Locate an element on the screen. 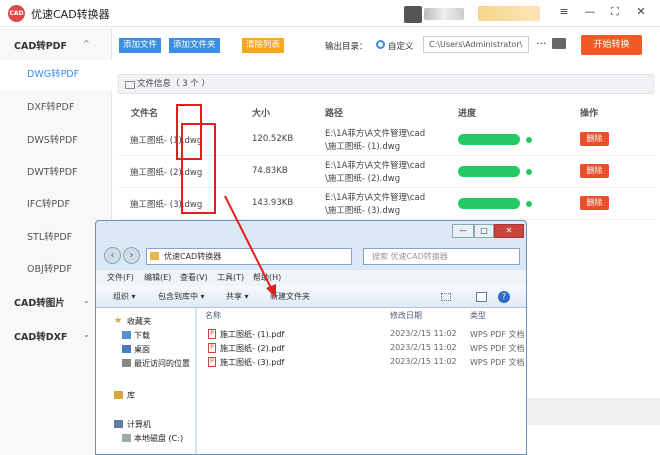 The image size is (660, 455). column-header-date: 修改日期 is located at coordinates (406, 315).